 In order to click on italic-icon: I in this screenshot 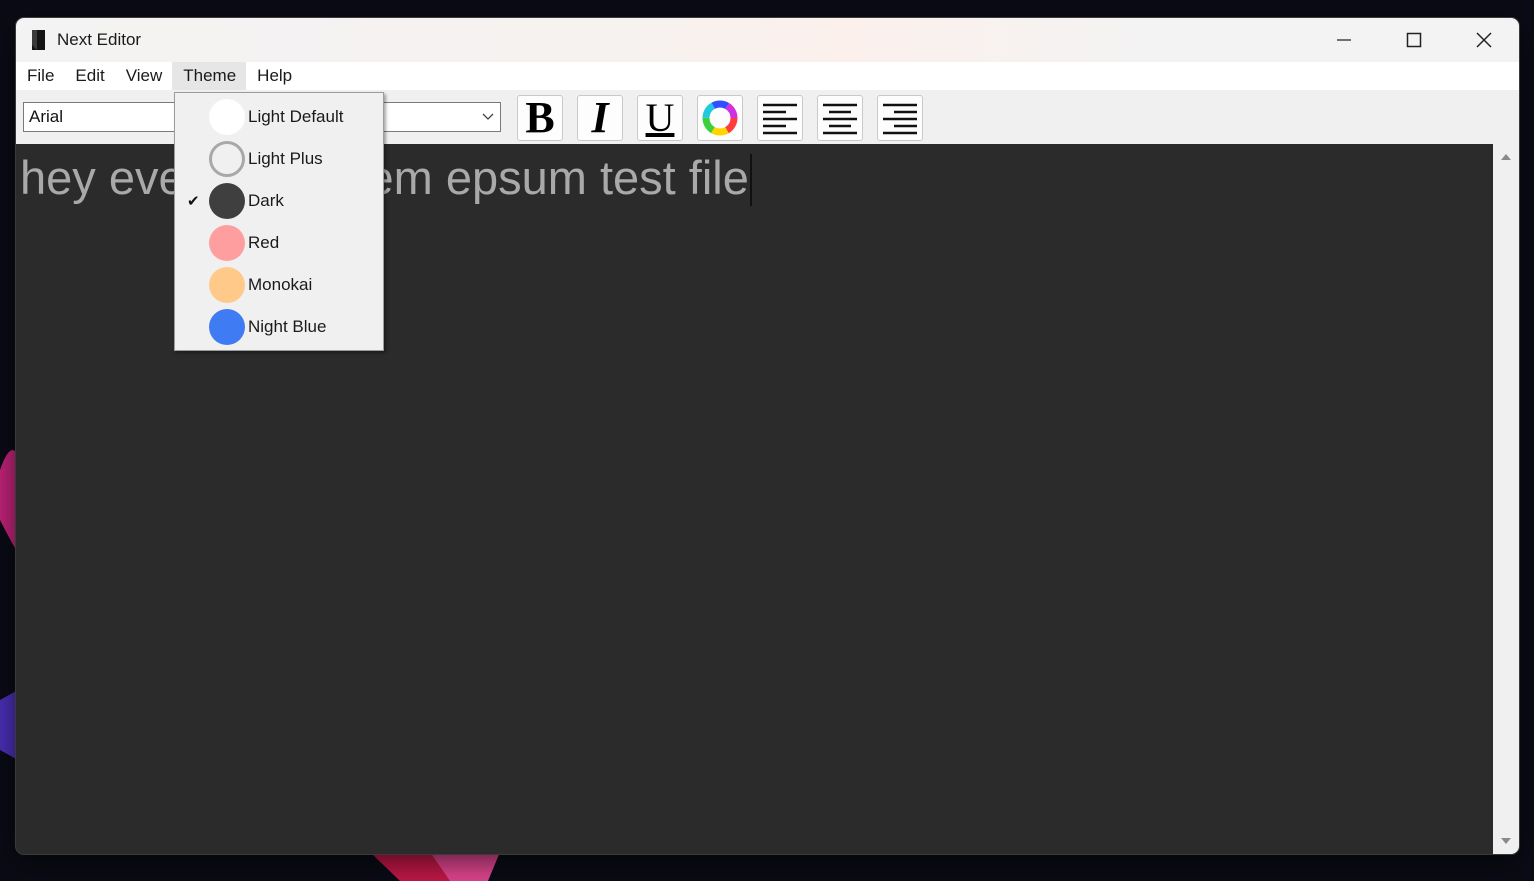, I will do `click(600, 117)`.